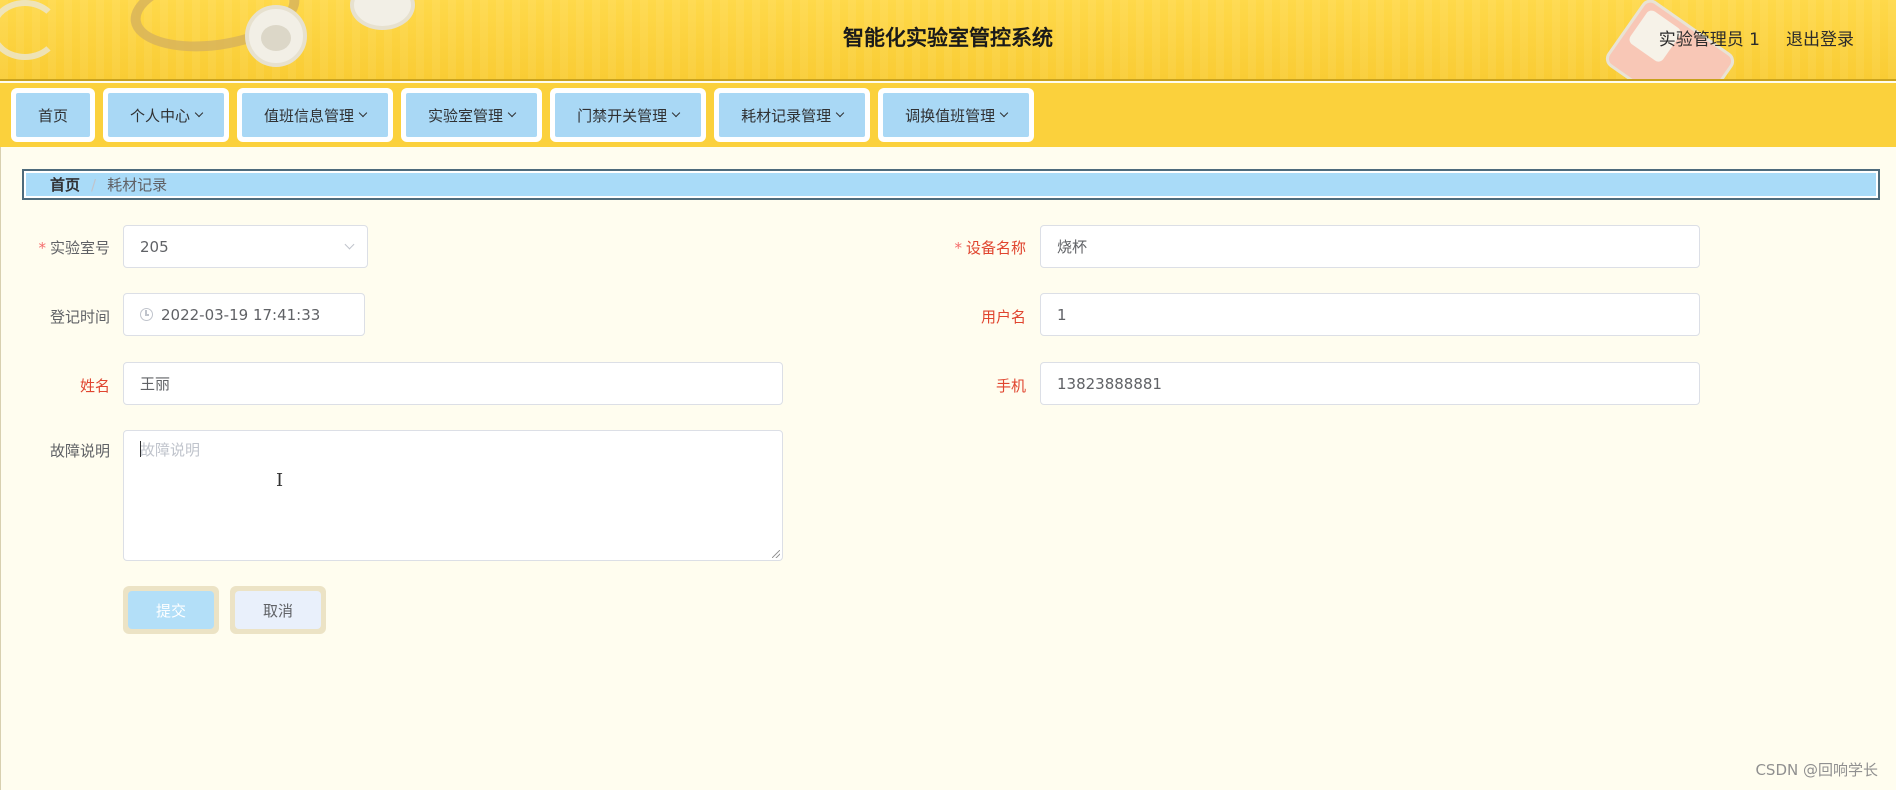 This screenshot has width=1896, height=790. What do you see at coordinates (1109, 383) in the screenshot?
I see `phone-value: 13823888881` at bounding box center [1109, 383].